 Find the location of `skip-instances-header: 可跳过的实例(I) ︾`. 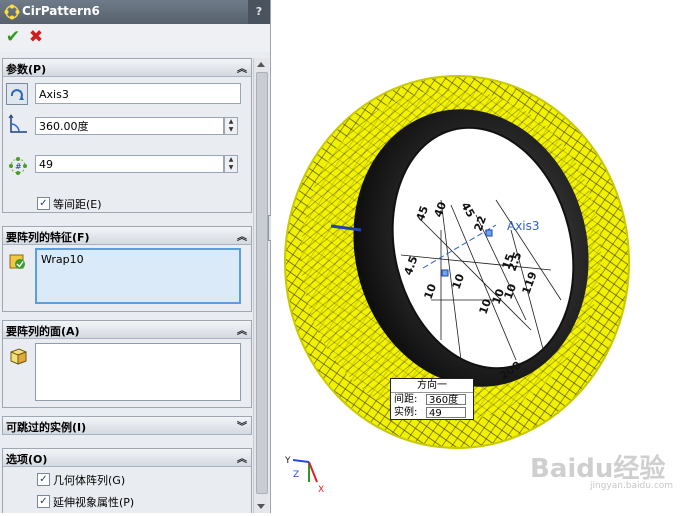

skip-instances-header: 可跳过的实例(I) ︾ is located at coordinates (127, 426).